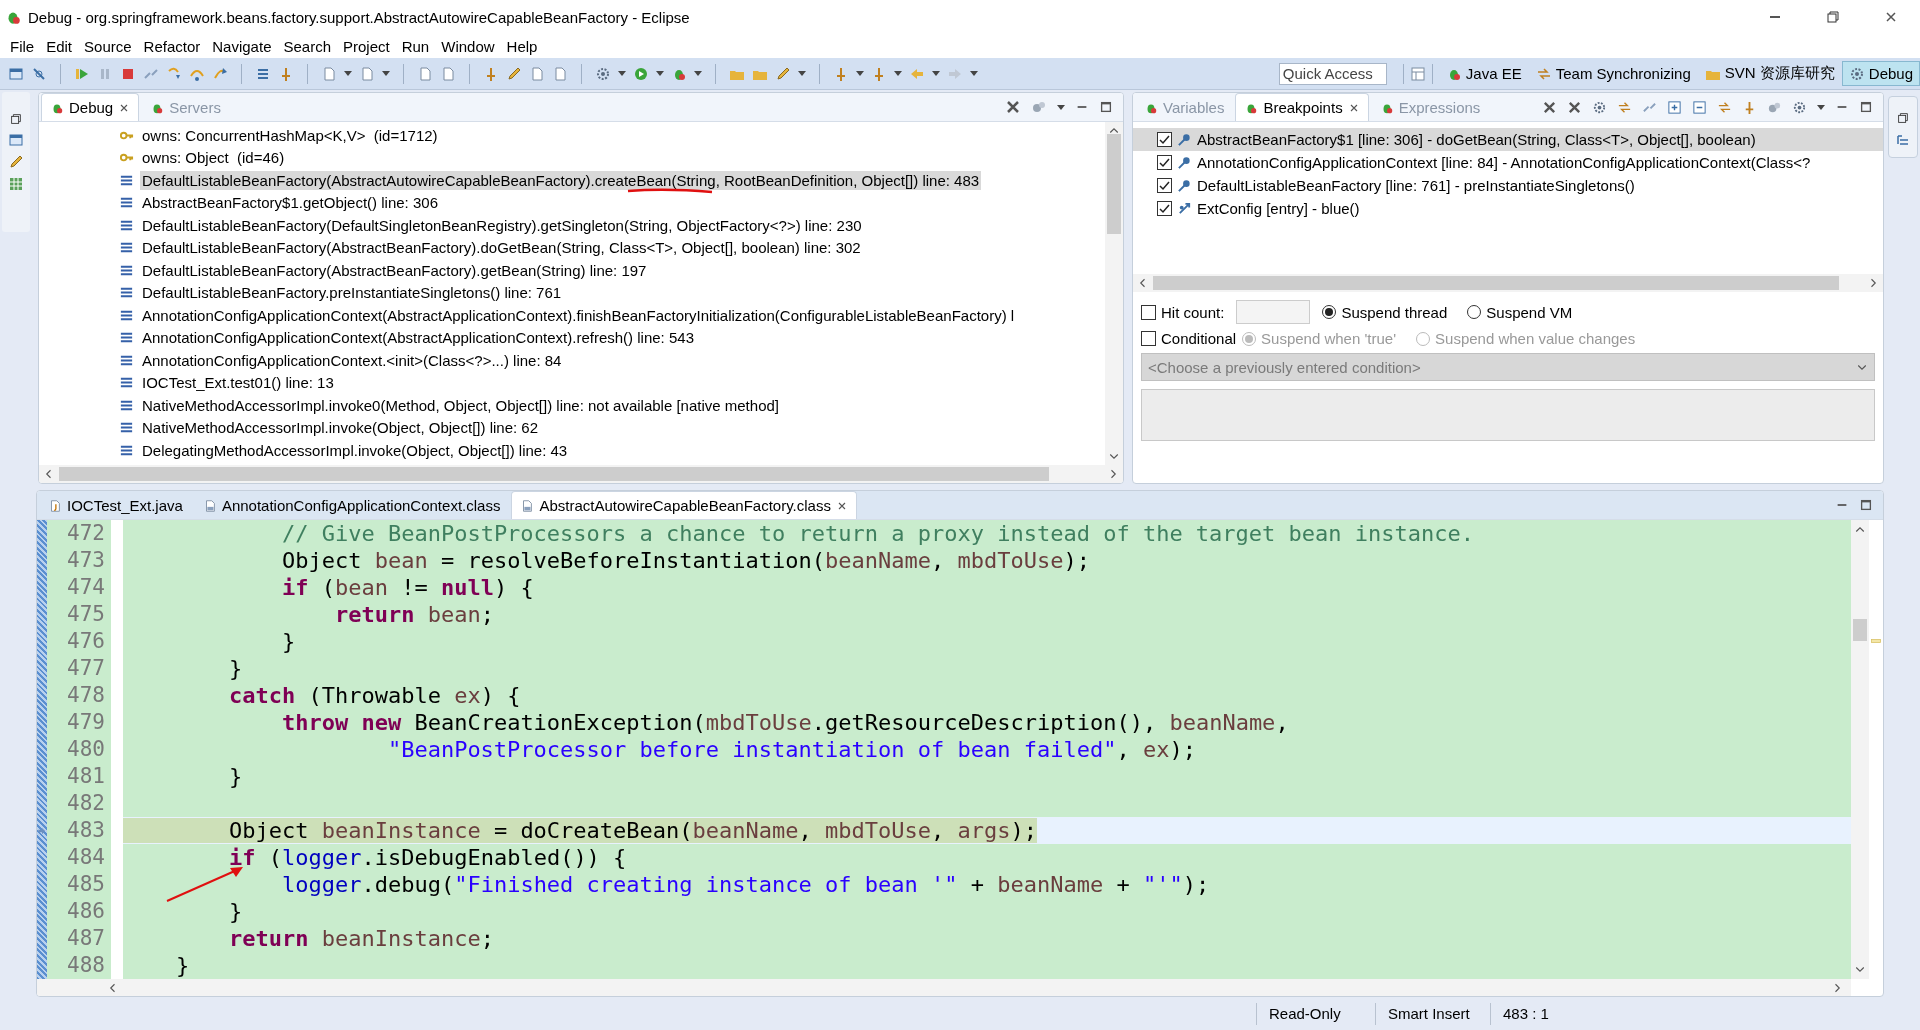  I want to click on code-line: Object beanInstance = doCreateBean(beanName, mbdToUse, args);, so click(632, 830).